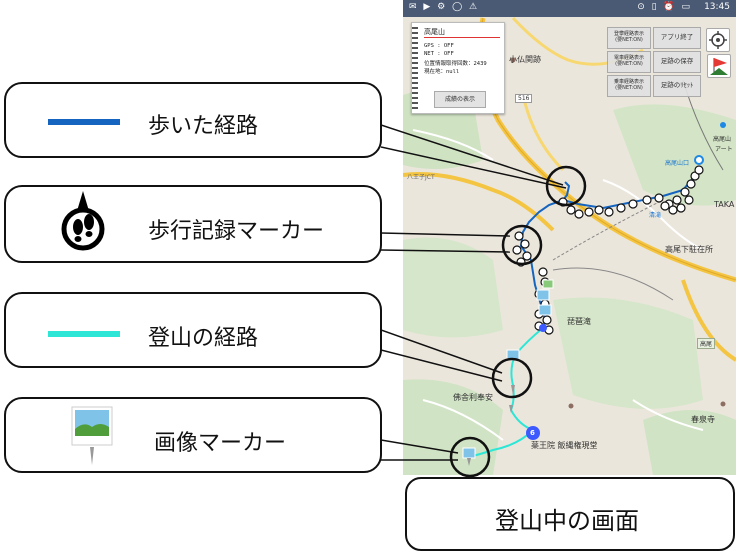 The image size is (739, 555). What do you see at coordinates (203, 338) in the screenshot?
I see `climb-route-label: 登山の経路` at bounding box center [203, 338].